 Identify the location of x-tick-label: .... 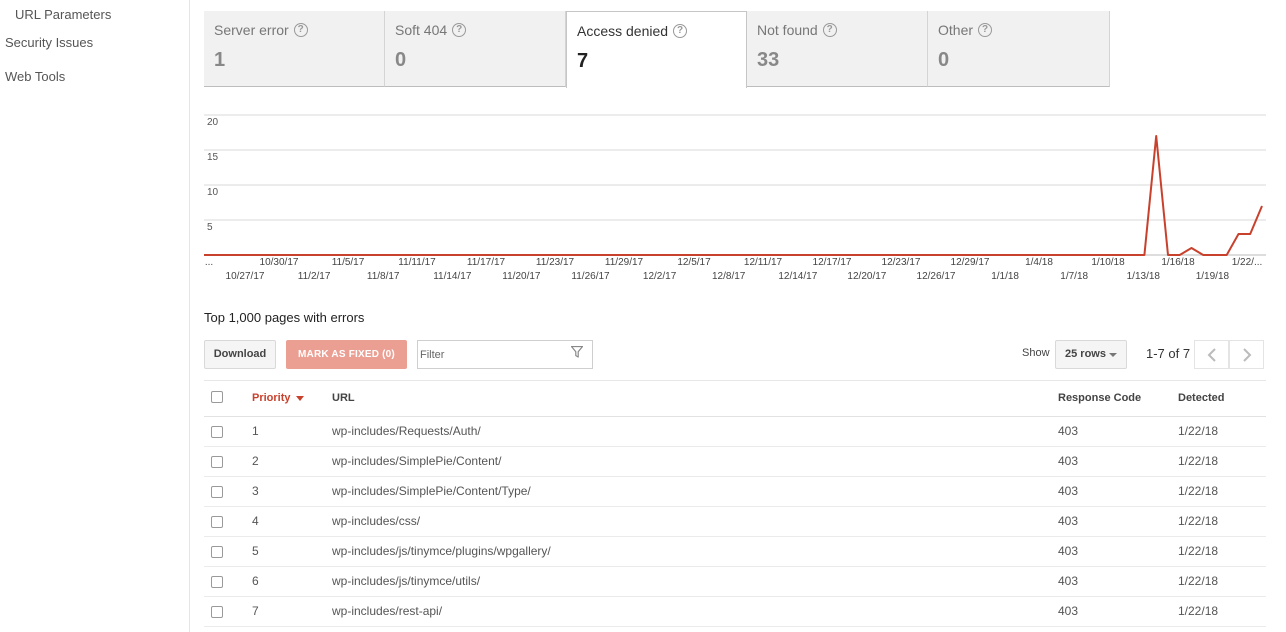
(209, 262).